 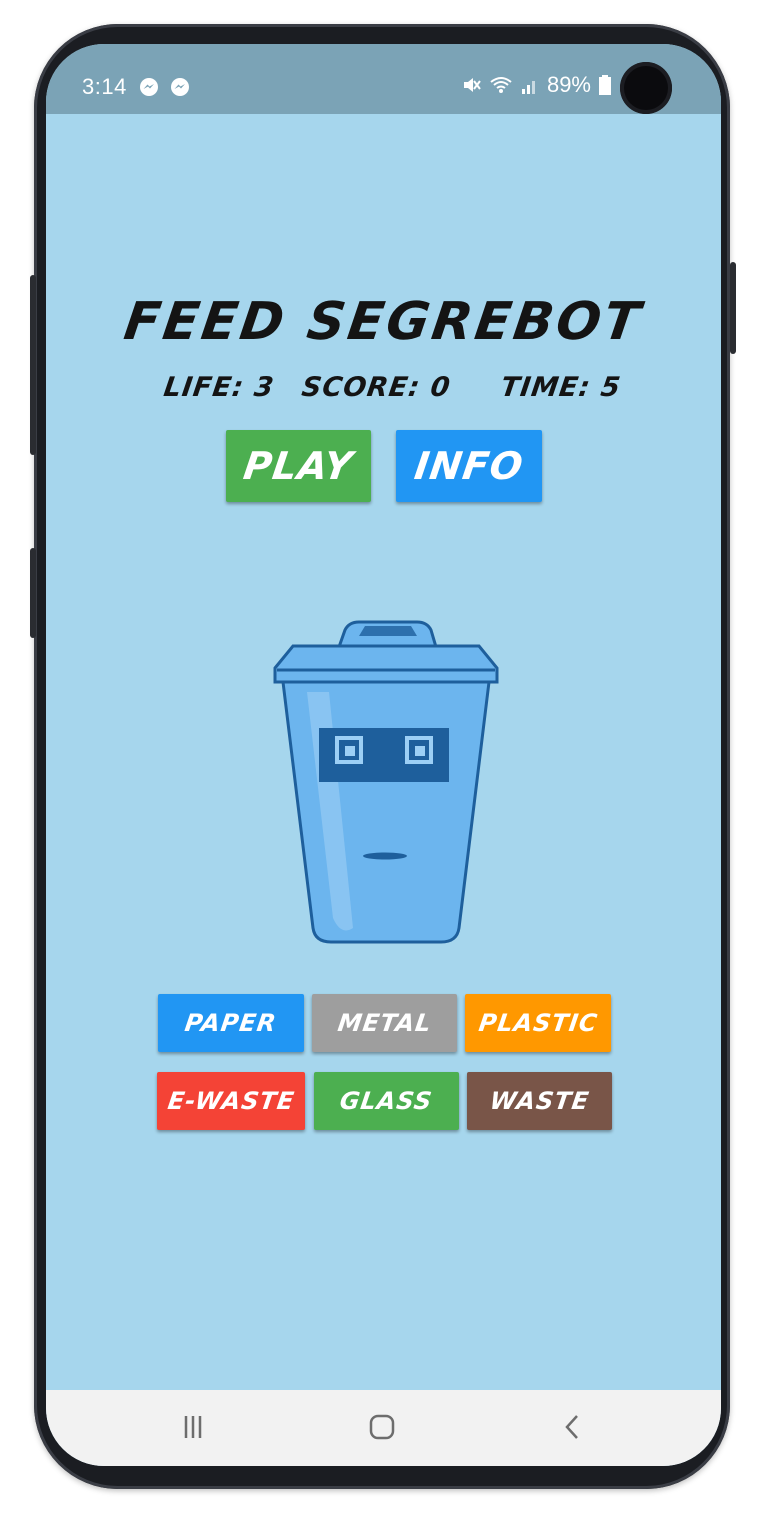 I want to click on category-button-waste: WASTE, so click(x=539, y=1101).